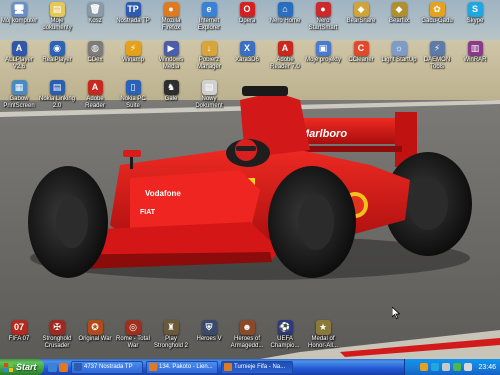 This screenshot has width=500, height=375. What do you see at coordinates (19, 9) in the screenshot?
I see `my-computer-icon: 🖥` at bounding box center [19, 9].